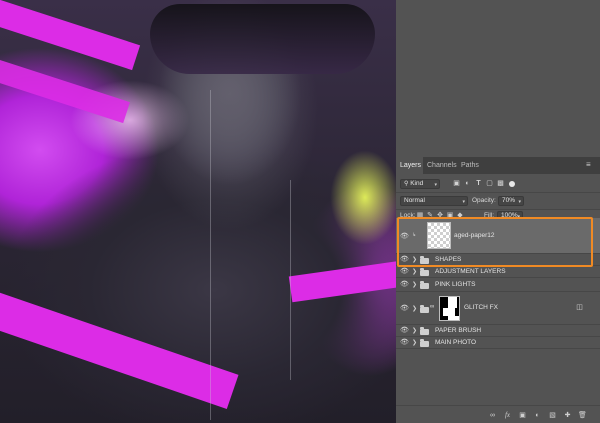  I want to click on tab-layers: Layers, so click(409, 165).